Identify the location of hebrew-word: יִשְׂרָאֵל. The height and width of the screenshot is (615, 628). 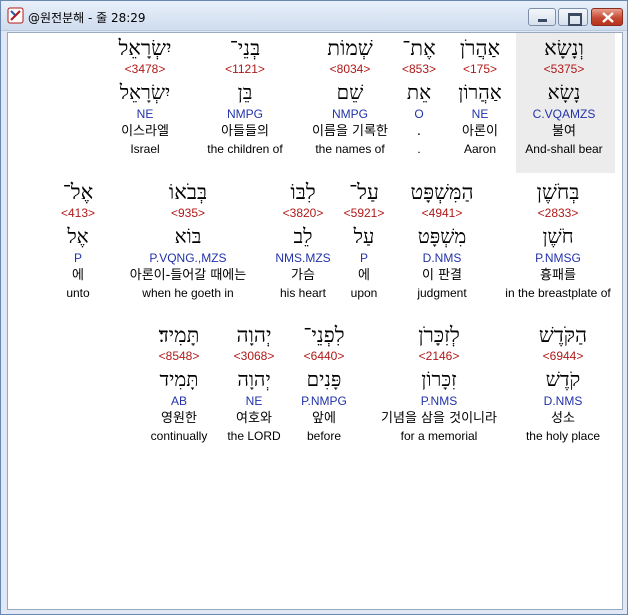
(145, 48).